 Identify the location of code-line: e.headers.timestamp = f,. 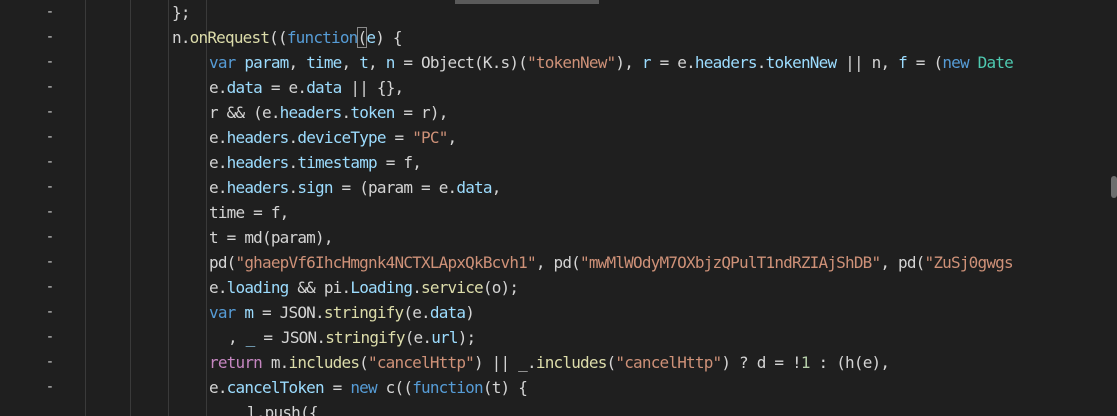
(315, 162).